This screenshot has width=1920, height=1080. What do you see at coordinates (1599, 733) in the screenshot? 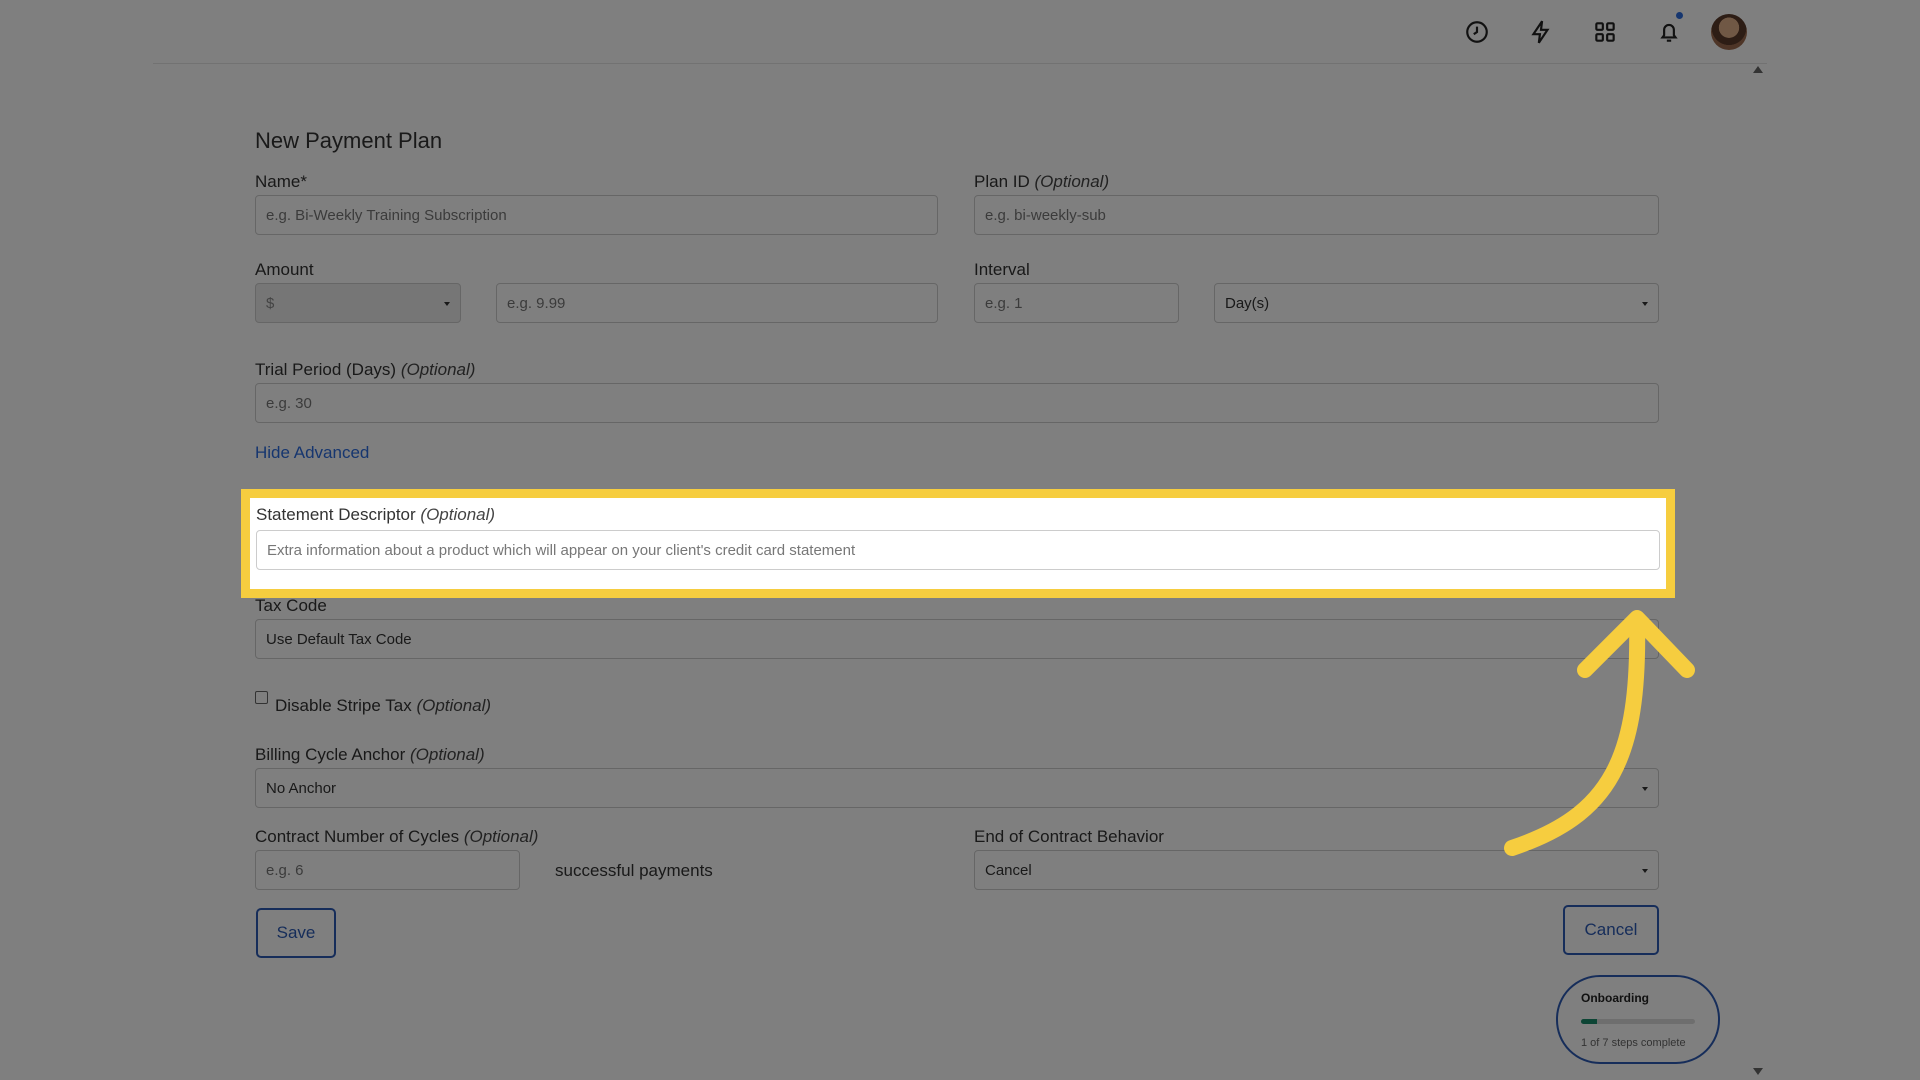
I see `pointer-arrow-icon` at bounding box center [1599, 733].